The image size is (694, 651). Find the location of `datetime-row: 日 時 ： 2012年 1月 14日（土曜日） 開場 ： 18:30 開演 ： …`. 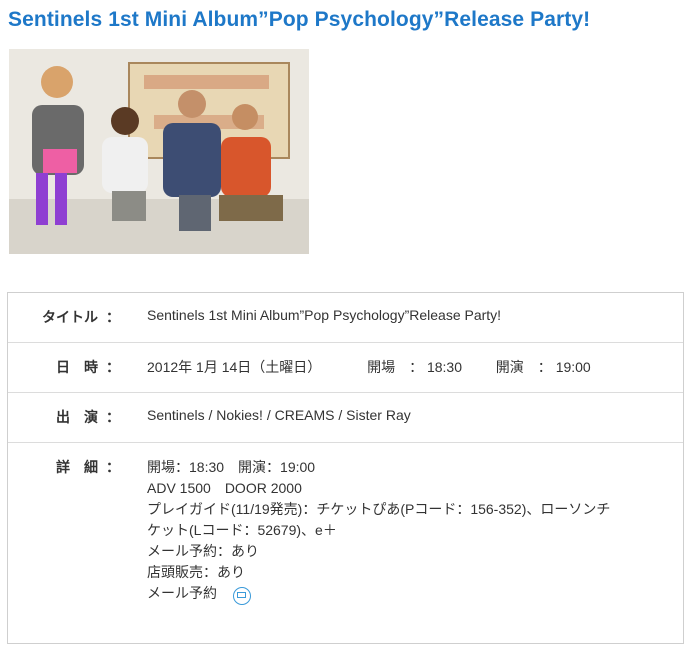

datetime-row: 日 時 ： 2012年 1月 14日（土曜日） 開場 ： 18:30 開演 ： … is located at coordinates (345, 368).